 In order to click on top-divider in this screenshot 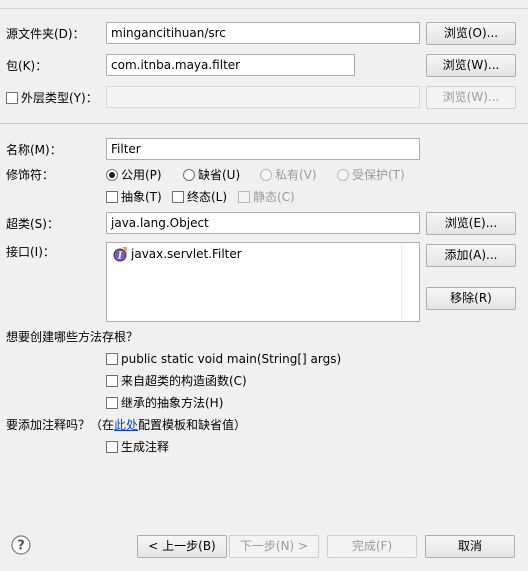, I will do `click(264, 8)`.